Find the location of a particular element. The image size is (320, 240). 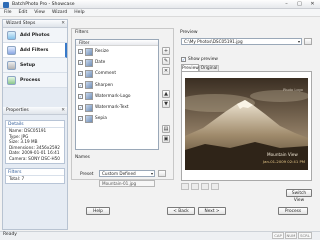

preset-options-button is located at coordinates (162, 173).